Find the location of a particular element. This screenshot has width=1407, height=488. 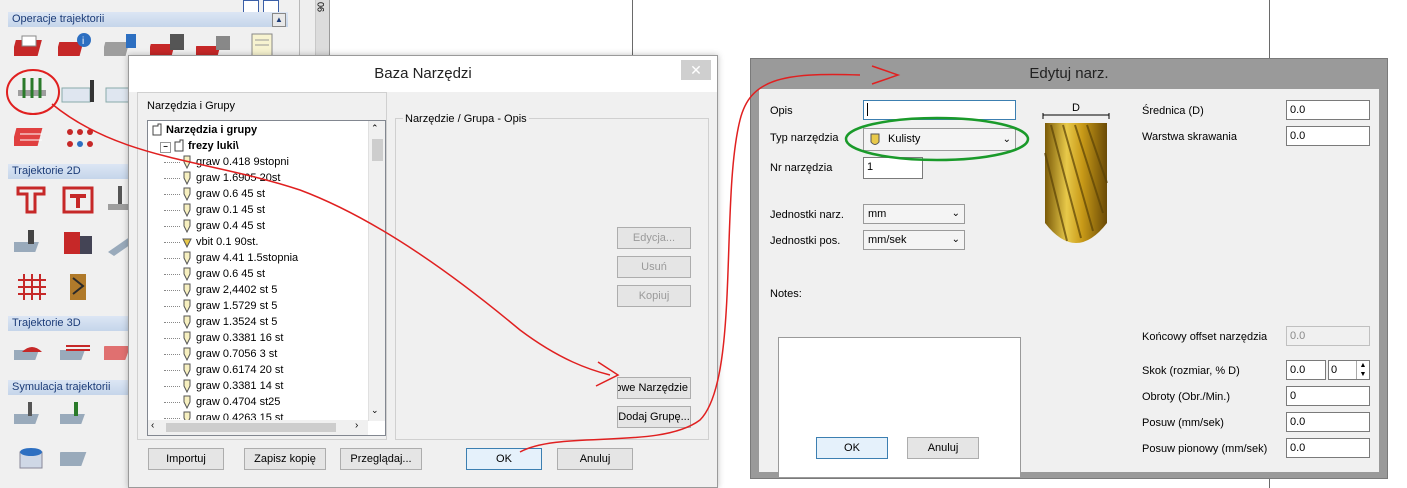

tree-item: graw 0.418 9stopni is located at coordinates (226, 162).